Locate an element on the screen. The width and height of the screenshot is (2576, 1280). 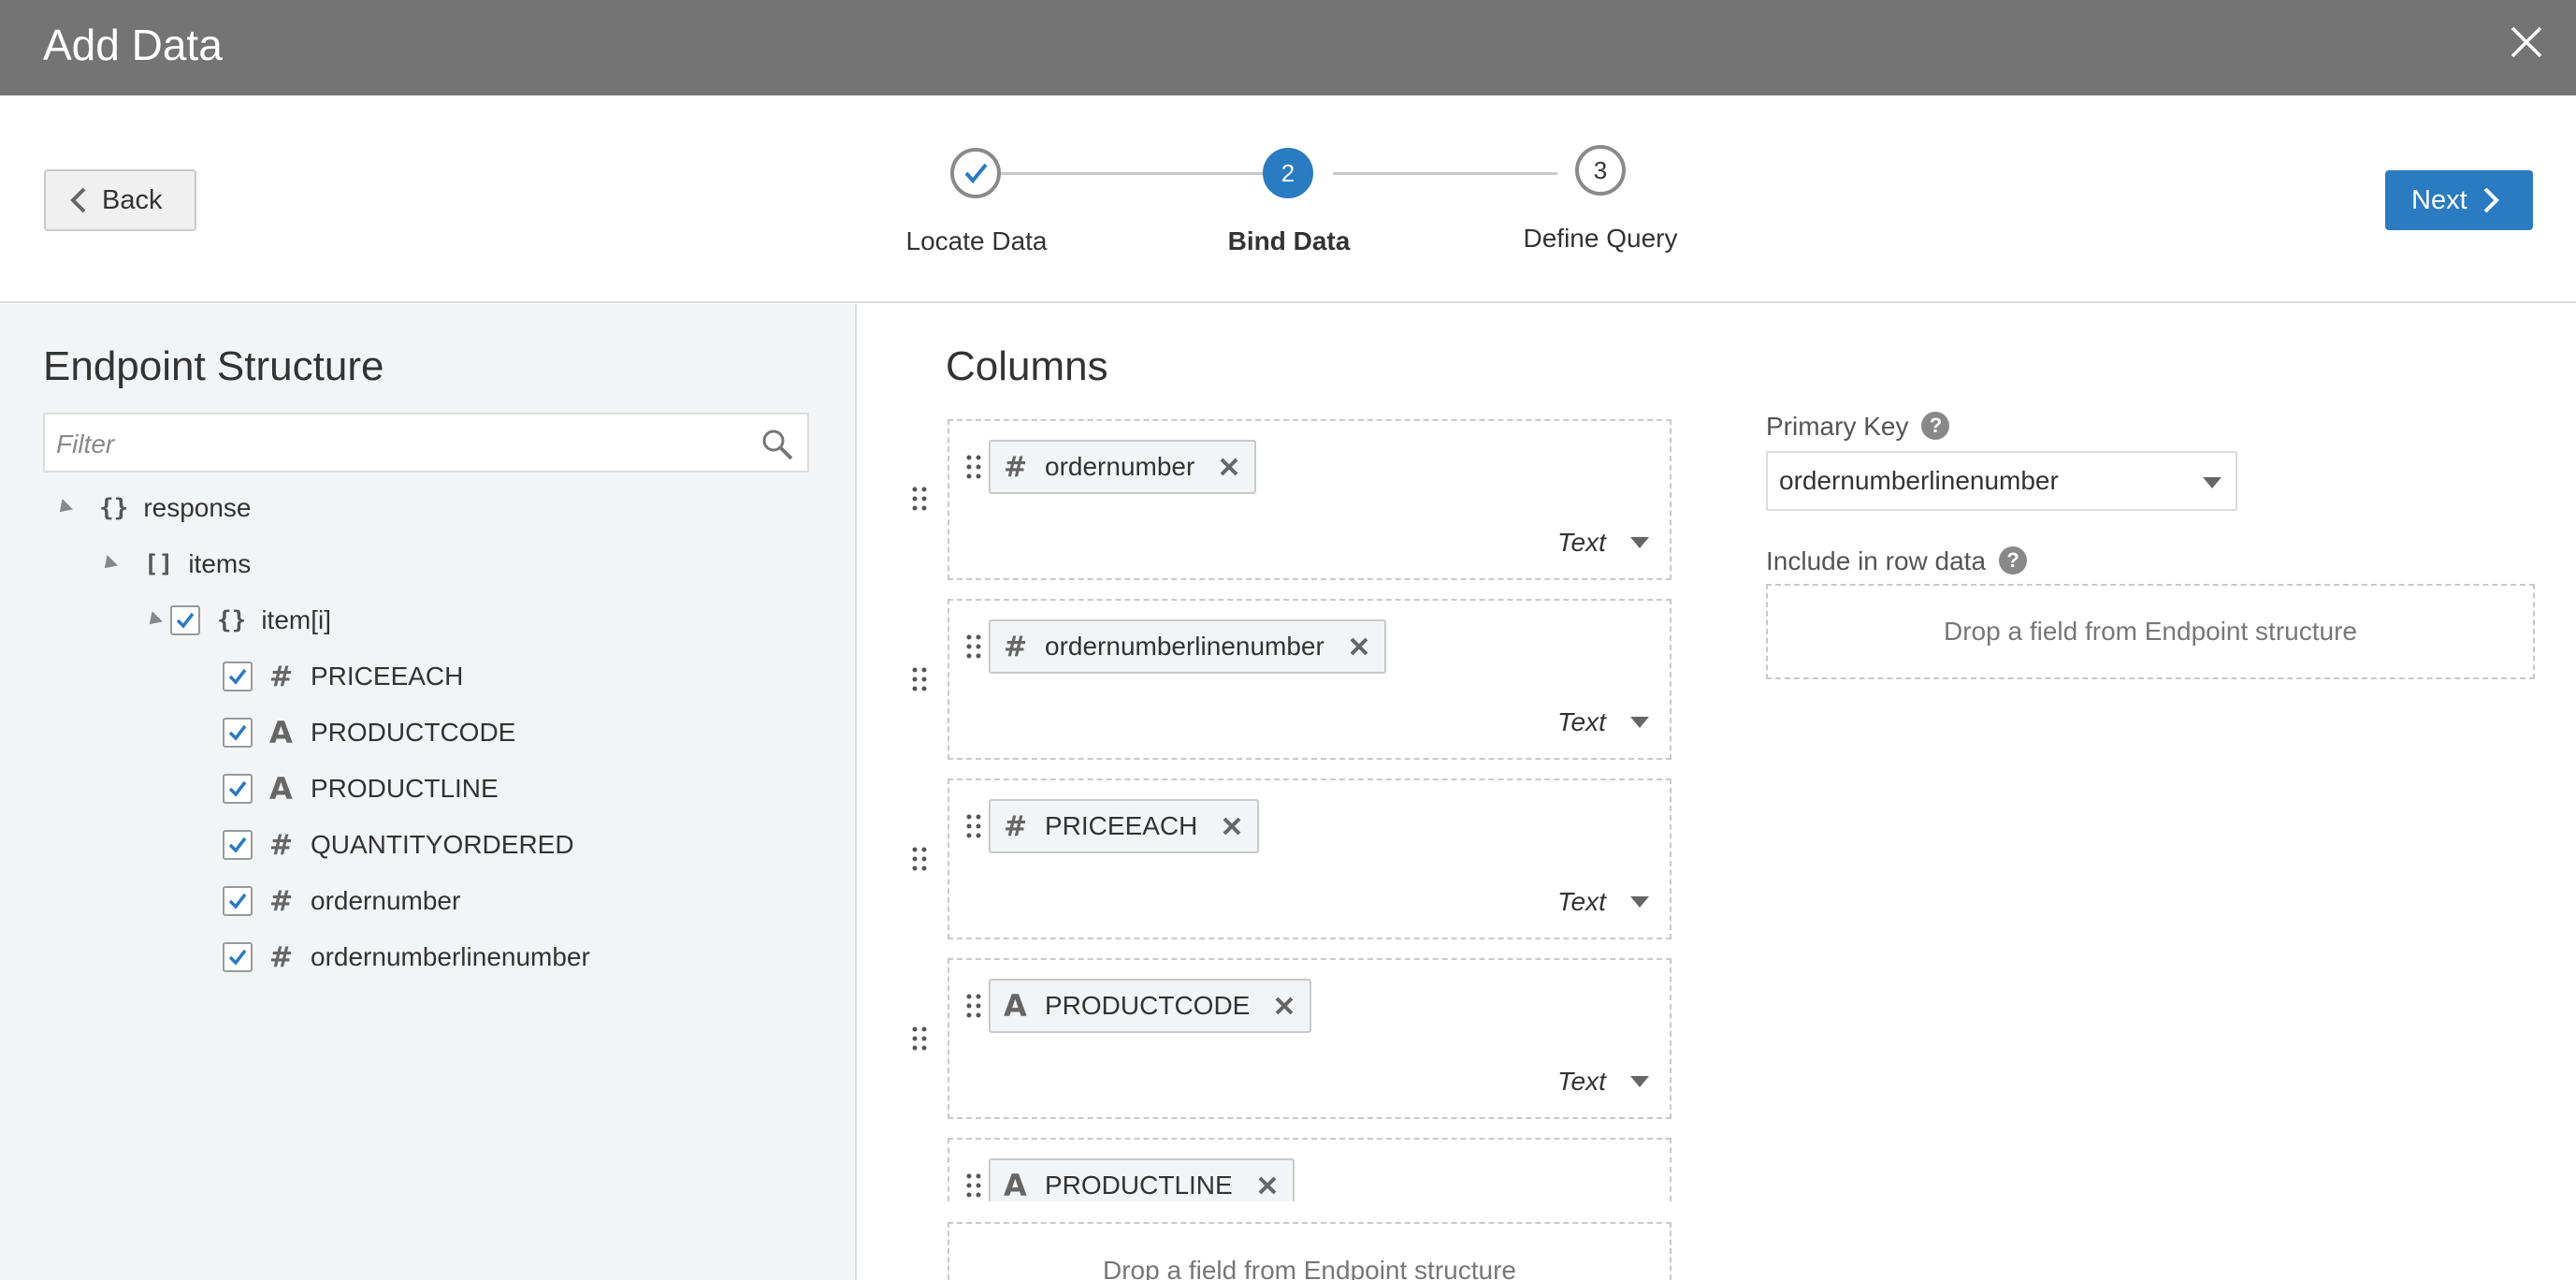
filter-placeholder: Filter is located at coordinates (85, 443).